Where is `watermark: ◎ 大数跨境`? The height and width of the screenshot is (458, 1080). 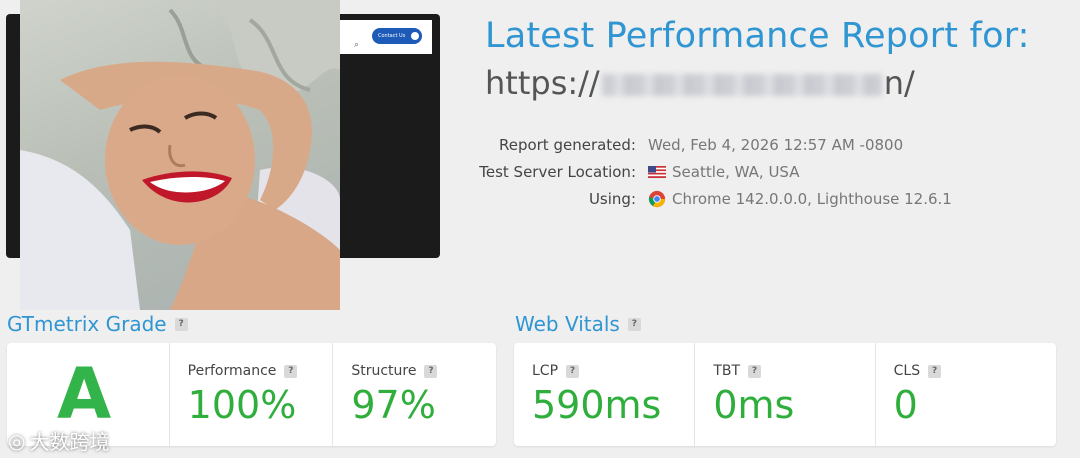 watermark: ◎ 大数跨境 is located at coordinates (58, 440).